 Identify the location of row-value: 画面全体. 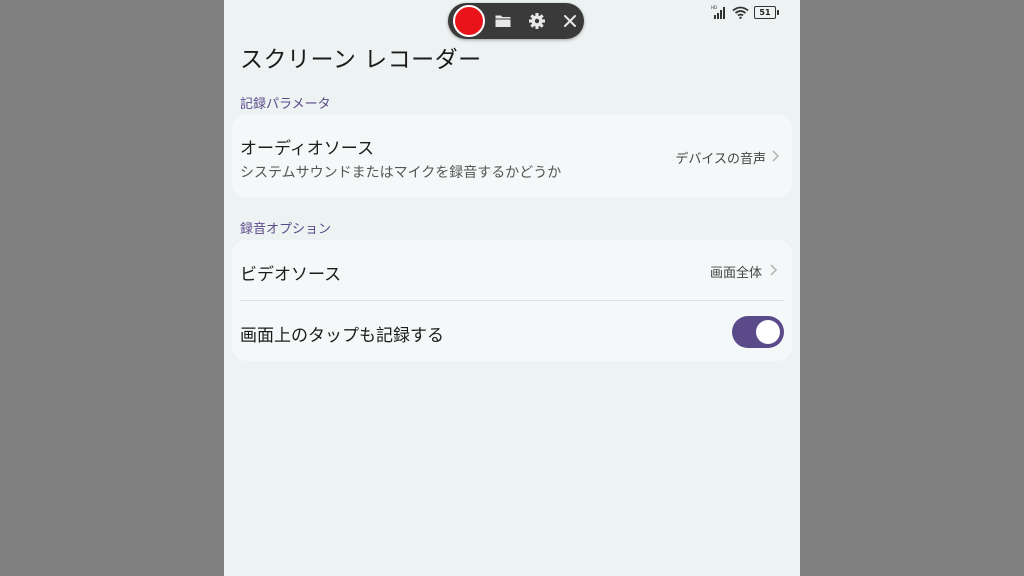
(735, 273).